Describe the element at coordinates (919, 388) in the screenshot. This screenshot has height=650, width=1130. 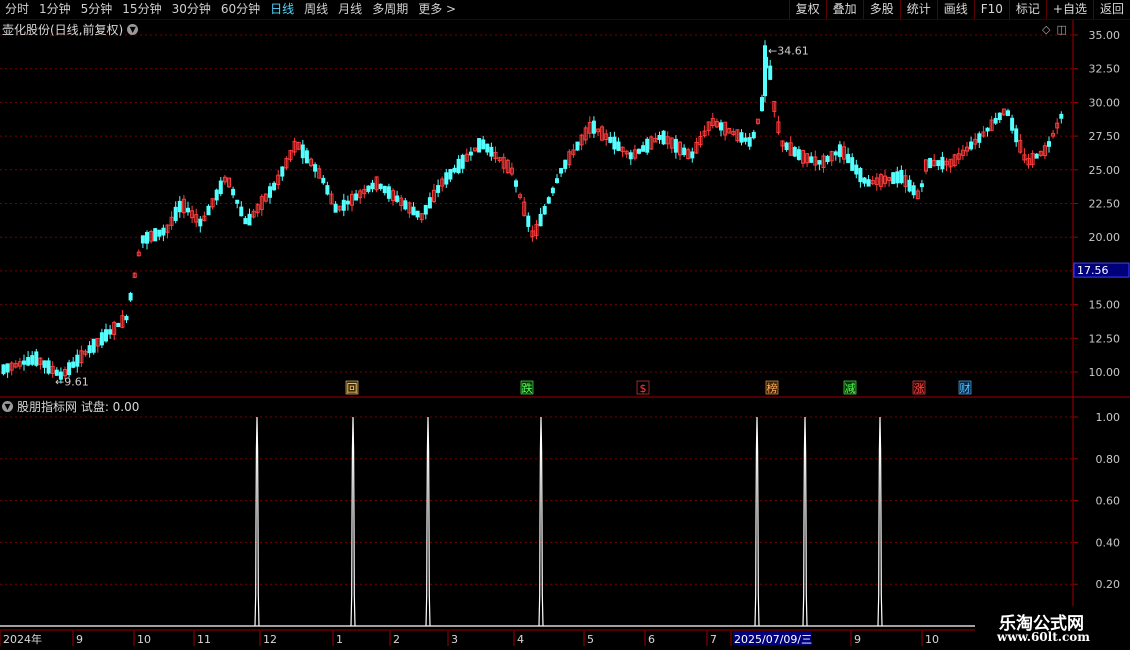
I see `event-marker-6: 涨` at that location.